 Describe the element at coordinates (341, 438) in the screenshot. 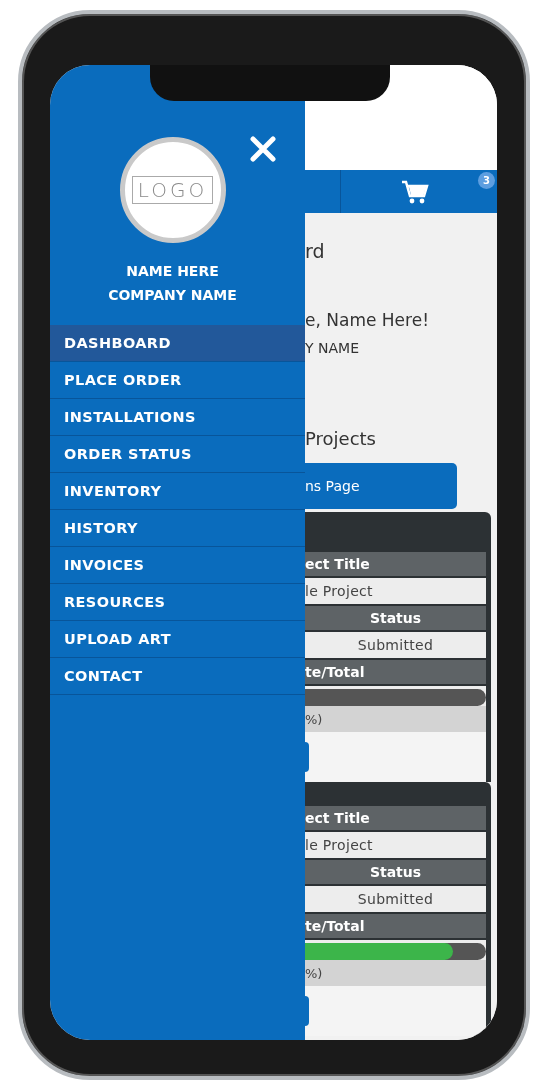

I see `section-title: Projects` at that location.